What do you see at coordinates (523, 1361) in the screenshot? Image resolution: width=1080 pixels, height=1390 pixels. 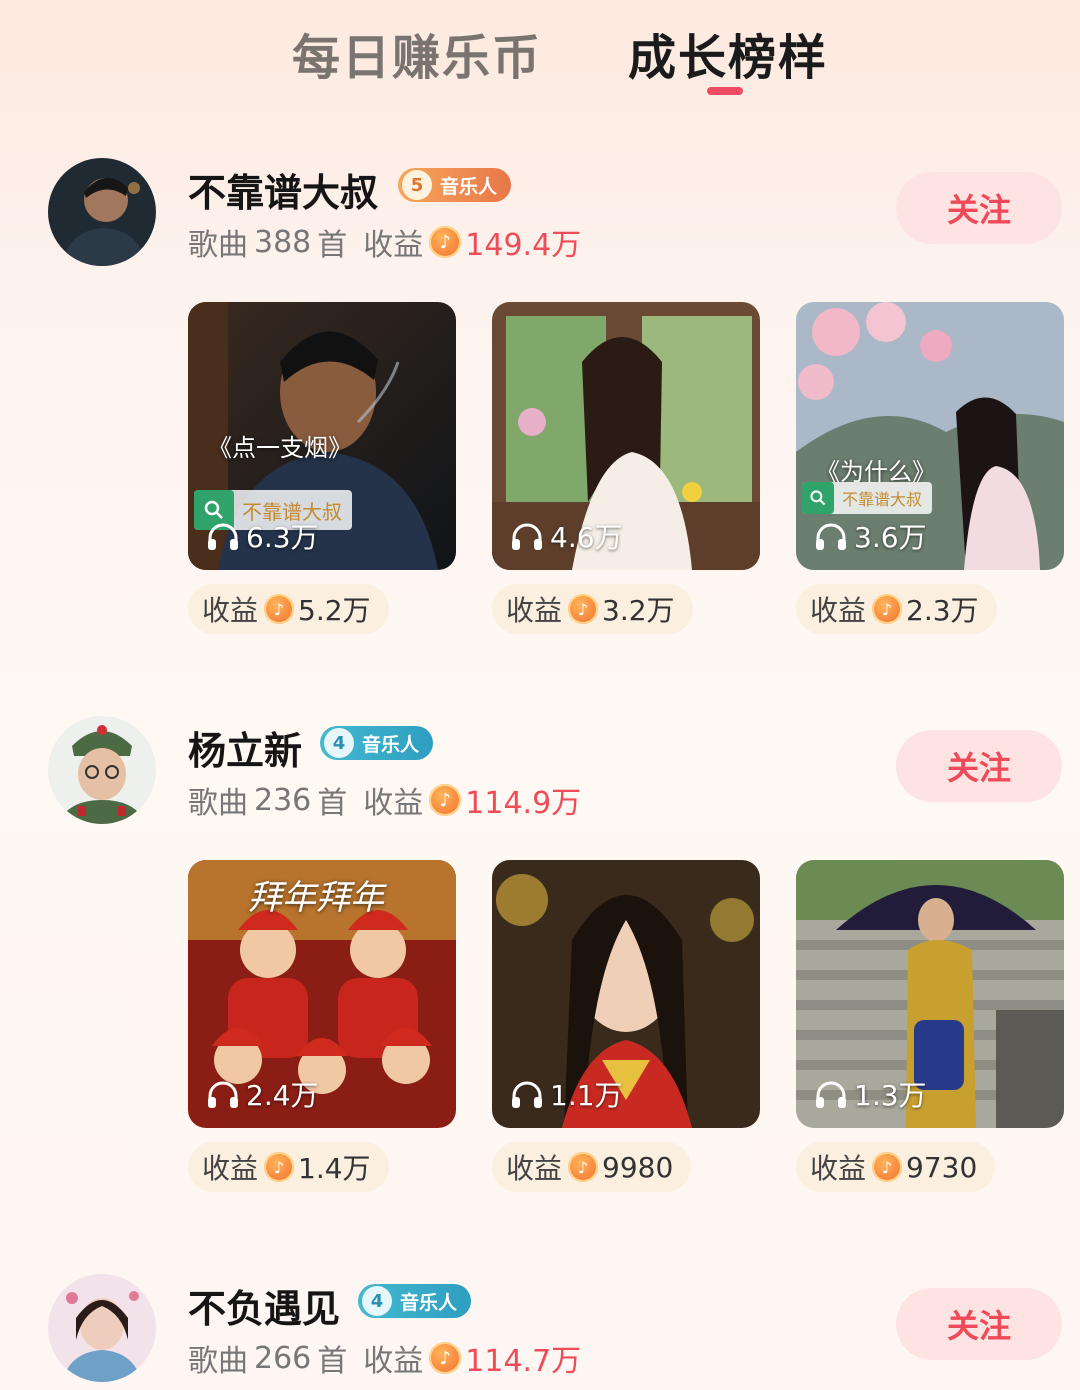 I see `total-earnings: 114.7万` at bounding box center [523, 1361].